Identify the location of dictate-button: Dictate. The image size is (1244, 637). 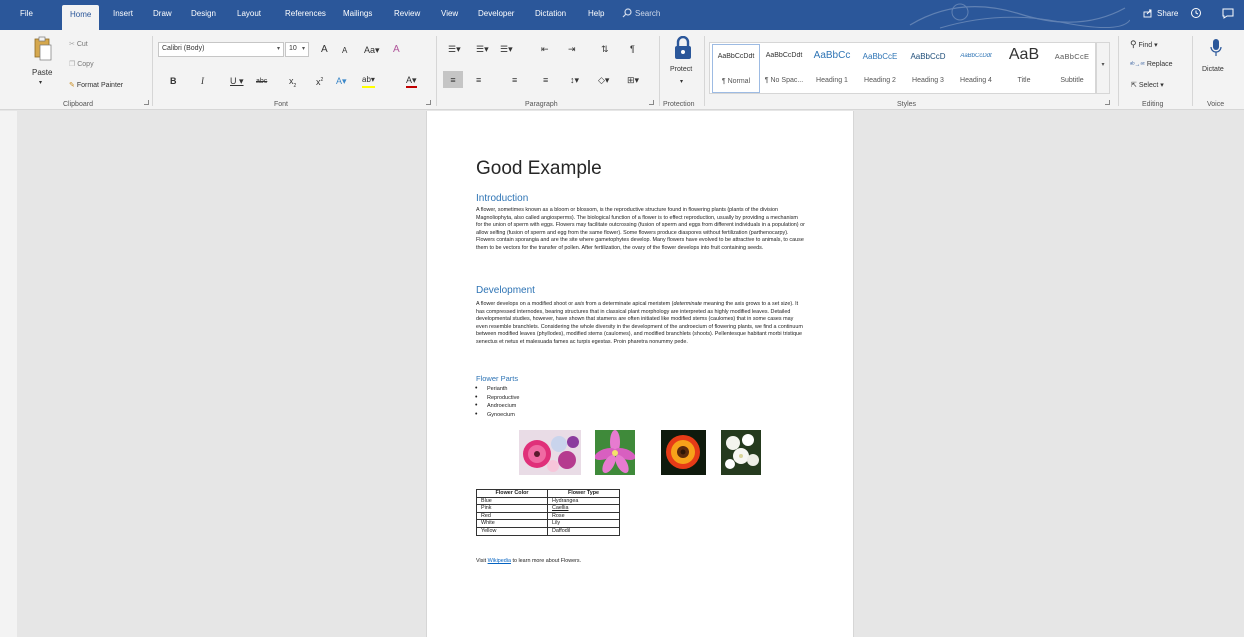
(1213, 69).